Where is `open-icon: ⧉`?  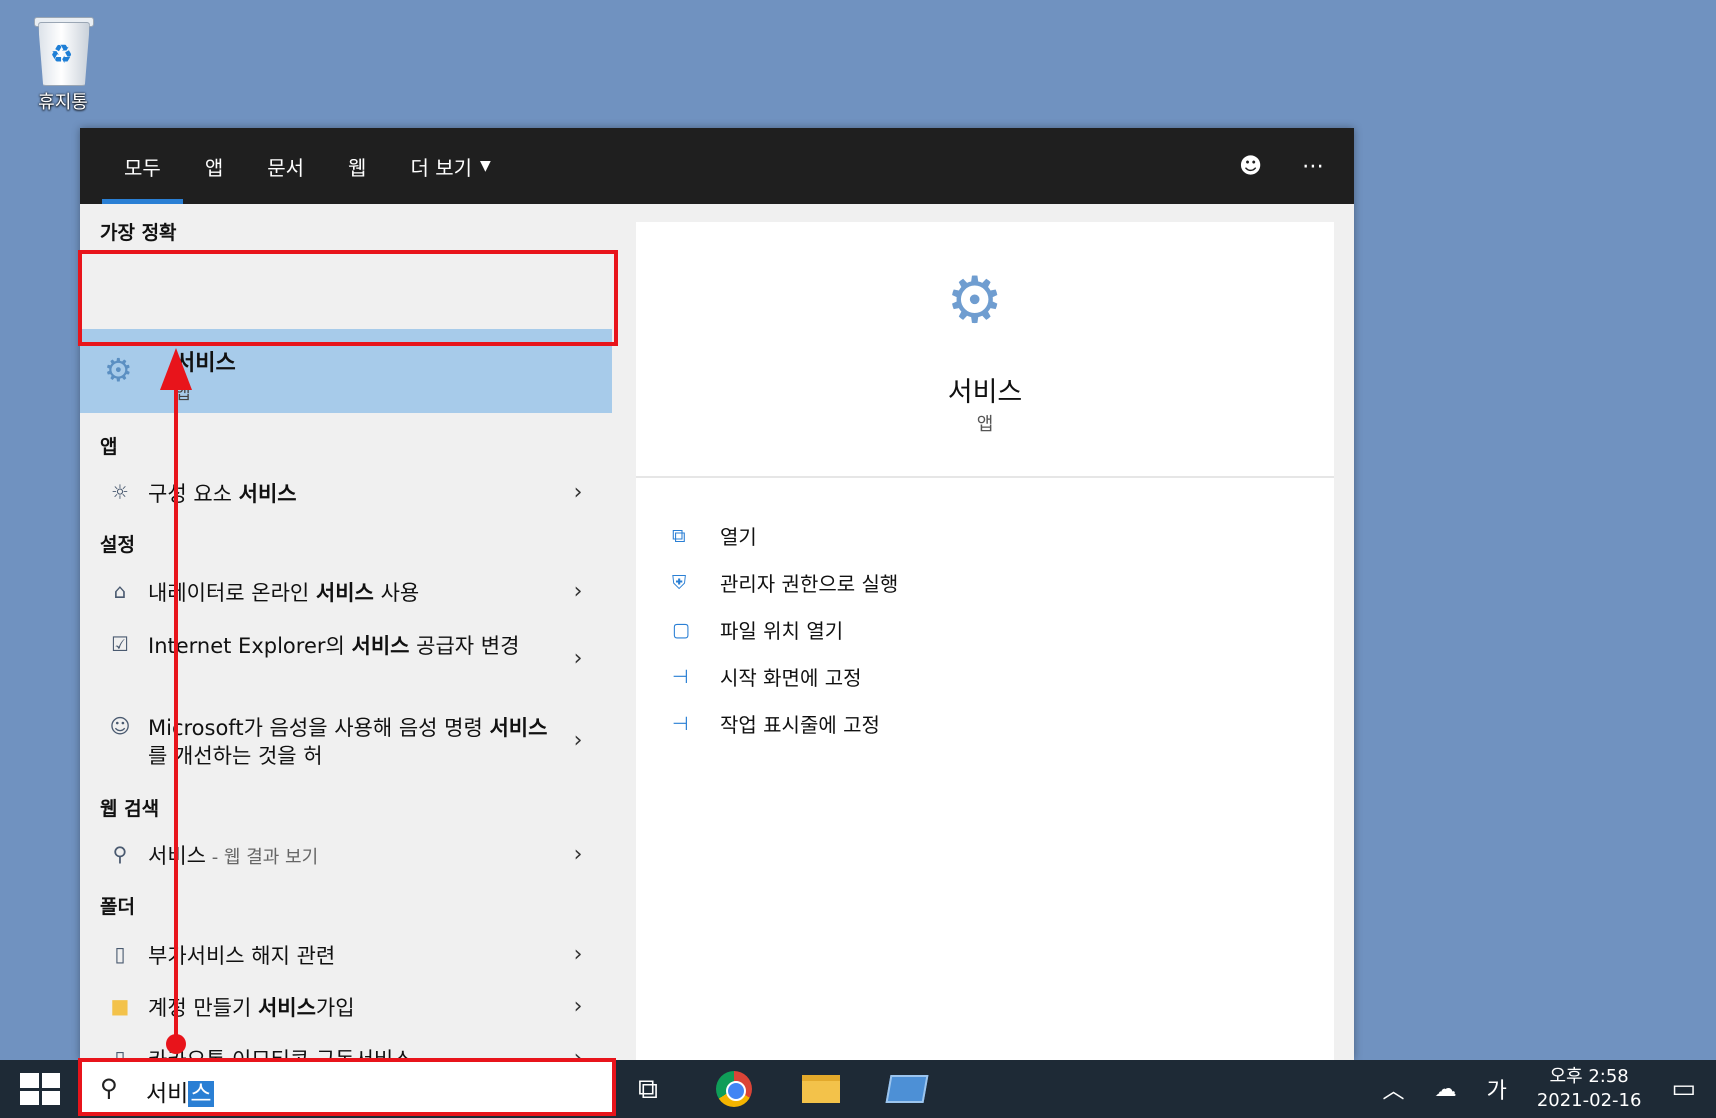
open-icon: ⧉ is located at coordinates (679, 535).